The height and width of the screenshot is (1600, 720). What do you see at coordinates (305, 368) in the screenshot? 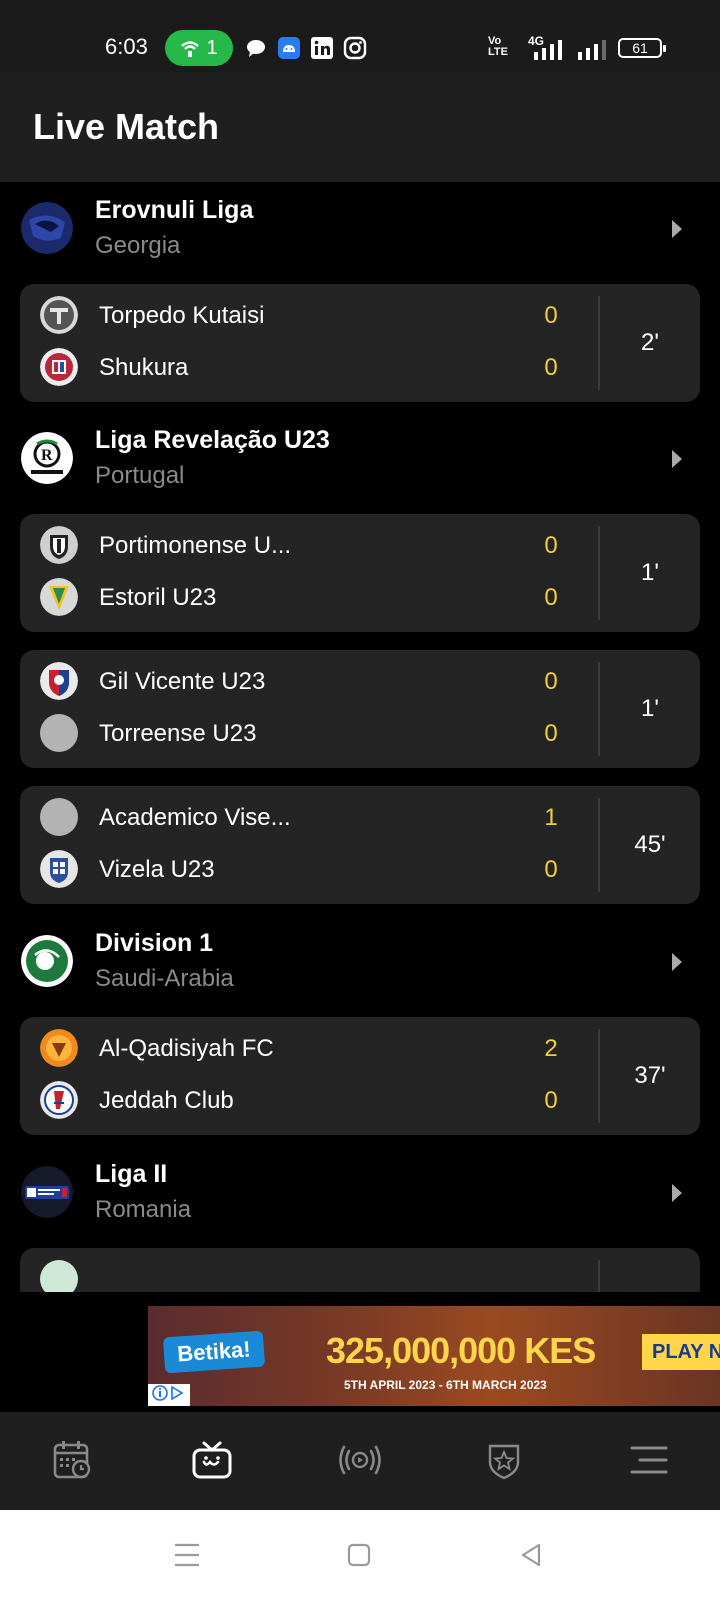
I see `away-team-row: Shukura 0` at bounding box center [305, 368].